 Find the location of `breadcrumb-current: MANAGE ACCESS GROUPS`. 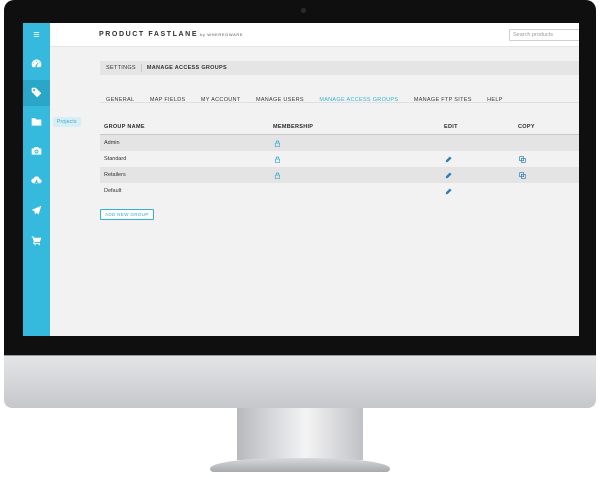

breadcrumb-current: MANAGE ACCESS GROUPS is located at coordinates (186, 68).